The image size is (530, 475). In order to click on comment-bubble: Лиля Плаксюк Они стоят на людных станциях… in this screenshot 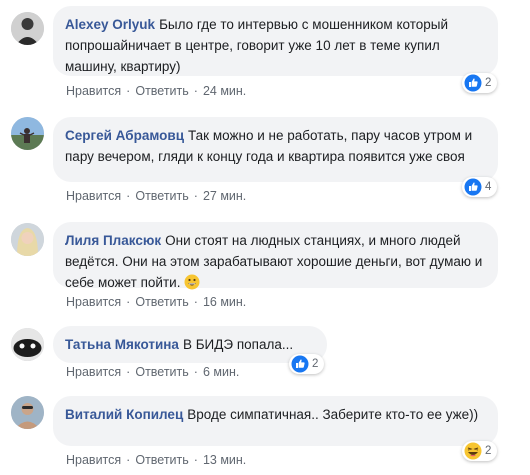, I will do `click(275, 256)`.